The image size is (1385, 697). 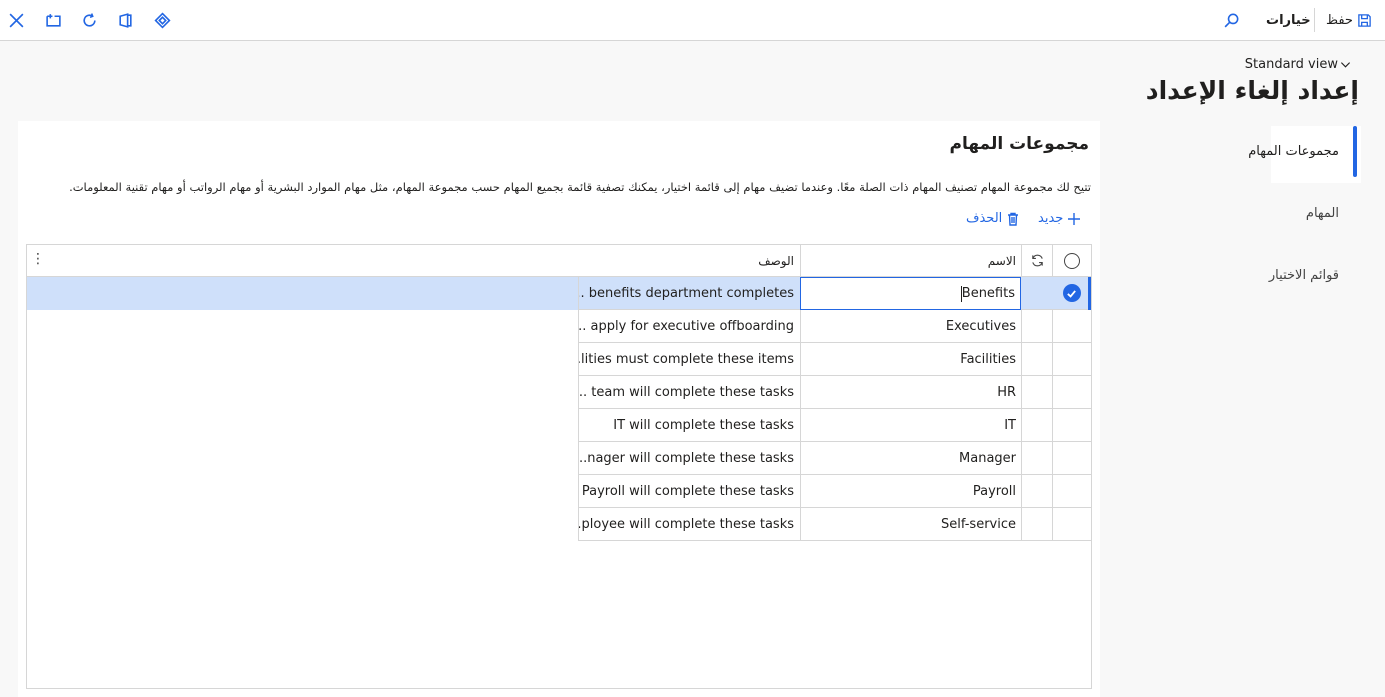 What do you see at coordinates (1019, 144) in the screenshot?
I see `section-title: مجموعات المهام` at bounding box center [1019, 144].